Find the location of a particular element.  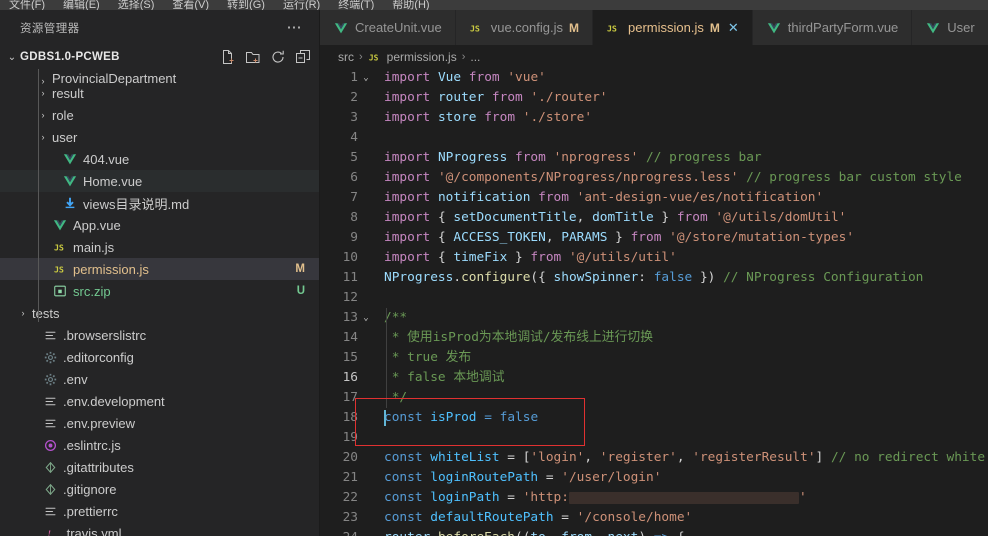

tree-item--editorconfig: .editorconfig is located at coordinates (159, 357).